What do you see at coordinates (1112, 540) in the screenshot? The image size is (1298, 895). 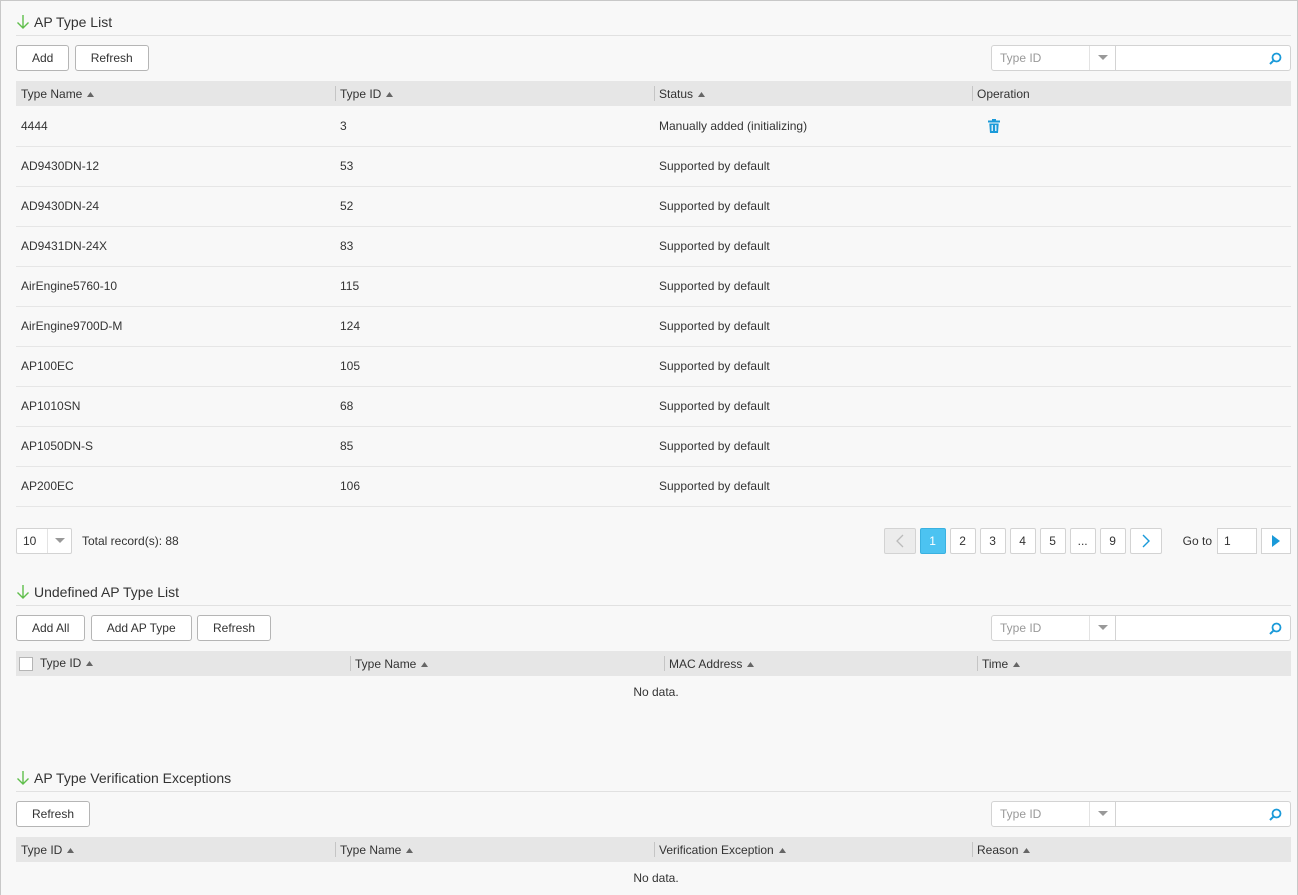 I see `page-button-9: 9` at bounding box center [1112, 540].